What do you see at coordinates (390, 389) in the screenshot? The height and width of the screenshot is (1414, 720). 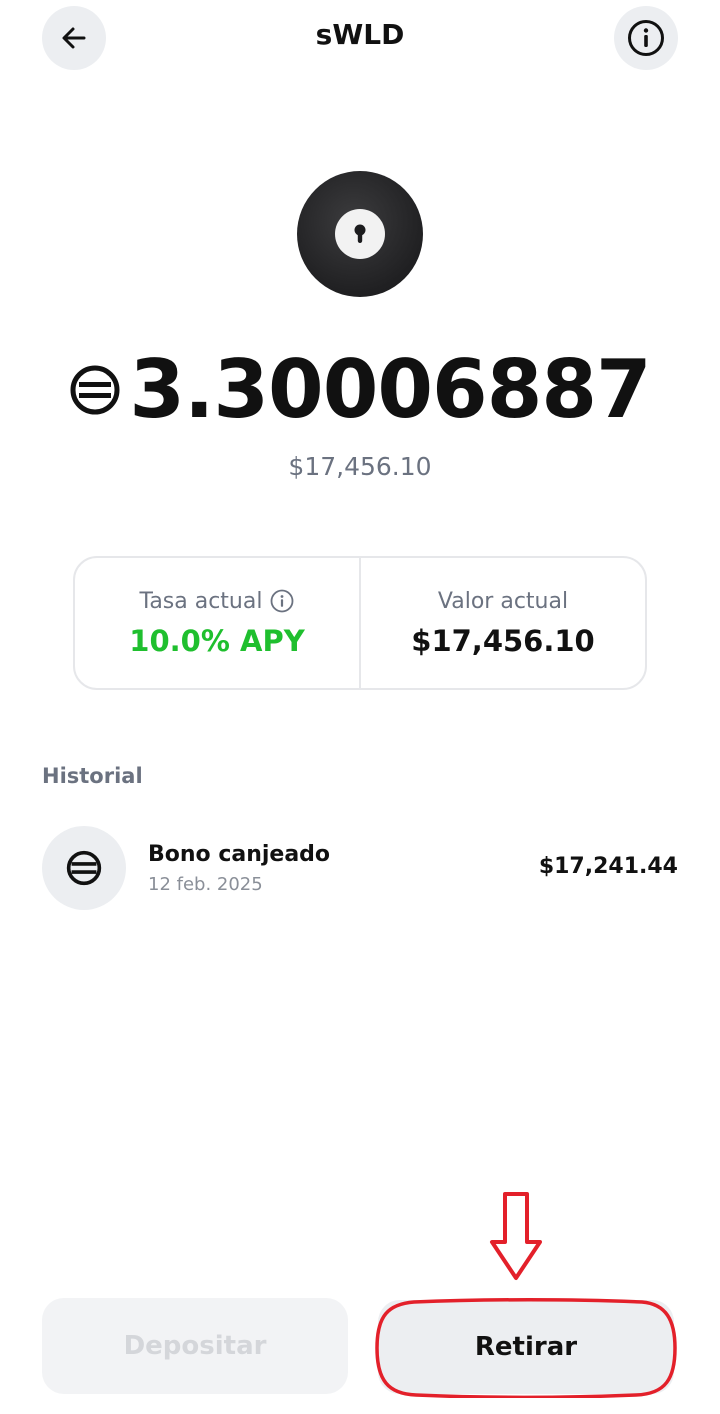 I see `balance-amount: 3.30006887` at bounding box center [390, 389].